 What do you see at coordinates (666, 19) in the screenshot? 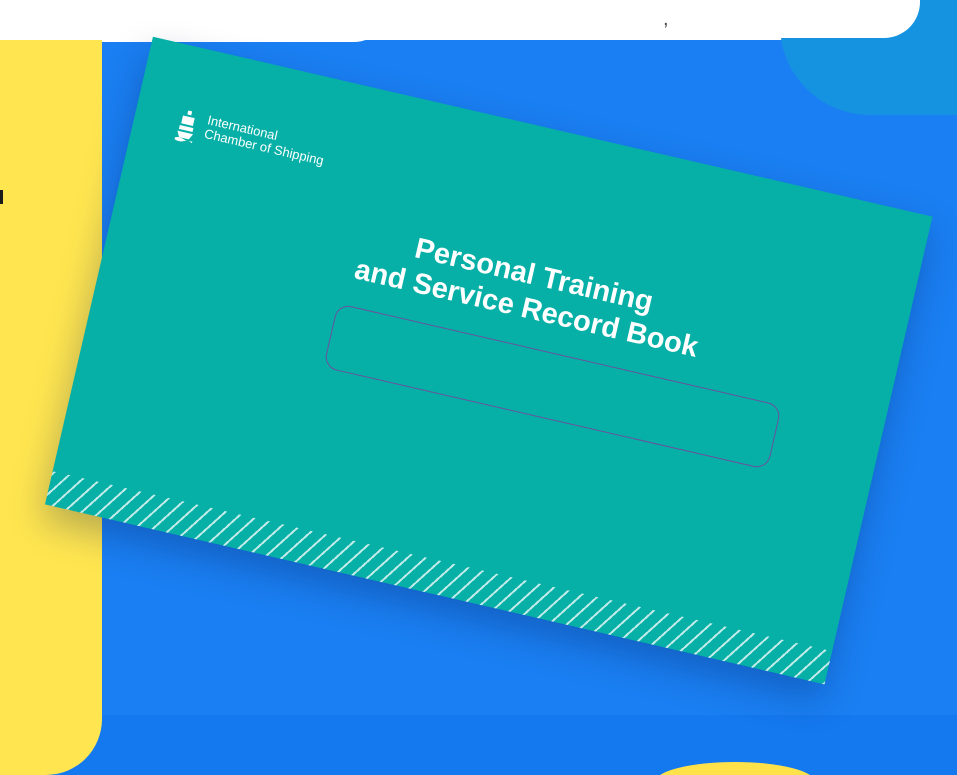
I see `top-right-card-text: ,` at bounding box center [666, 19].